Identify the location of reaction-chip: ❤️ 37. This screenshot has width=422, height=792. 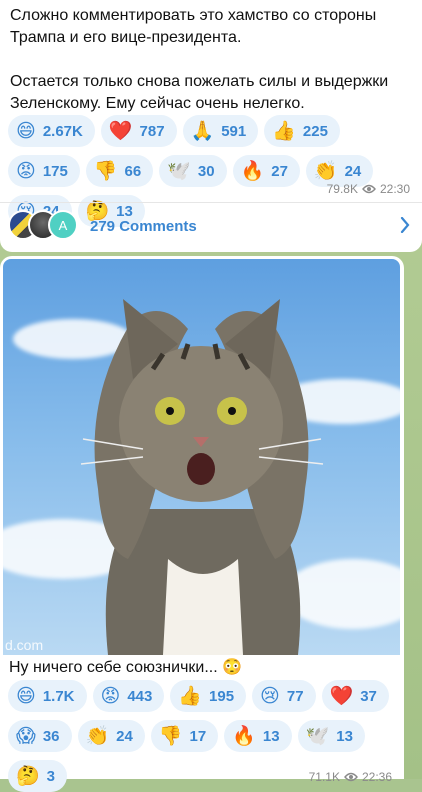
(355, 696).